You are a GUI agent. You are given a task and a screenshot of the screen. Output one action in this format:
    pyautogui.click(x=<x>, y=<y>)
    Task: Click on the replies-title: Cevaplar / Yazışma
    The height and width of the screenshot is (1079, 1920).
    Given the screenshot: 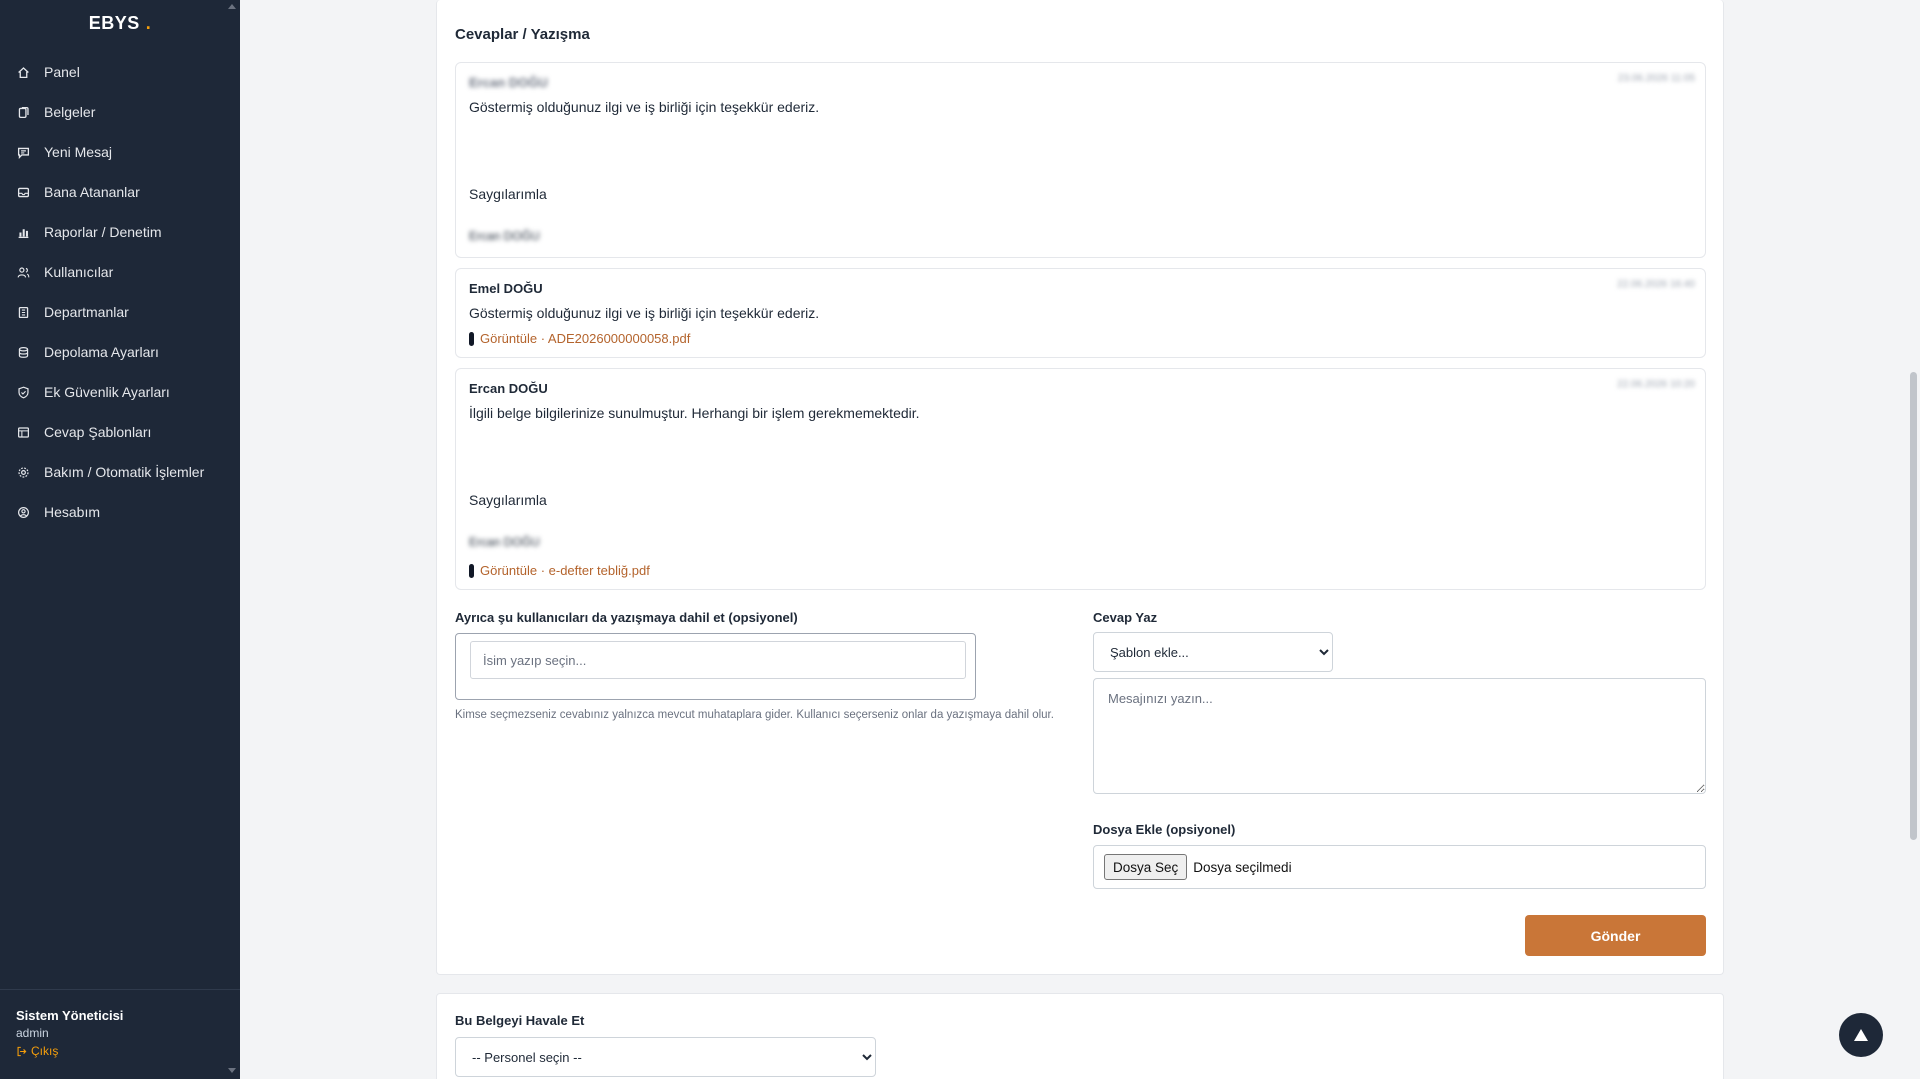 What is the action you would take?
    pyautogui.click(x=522, y=34)
    